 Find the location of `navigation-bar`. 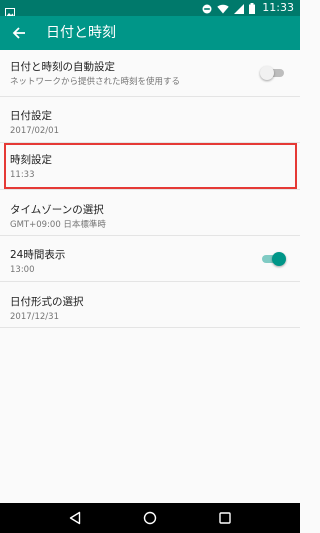

navigation-bar is located at coordinates (150, 518).